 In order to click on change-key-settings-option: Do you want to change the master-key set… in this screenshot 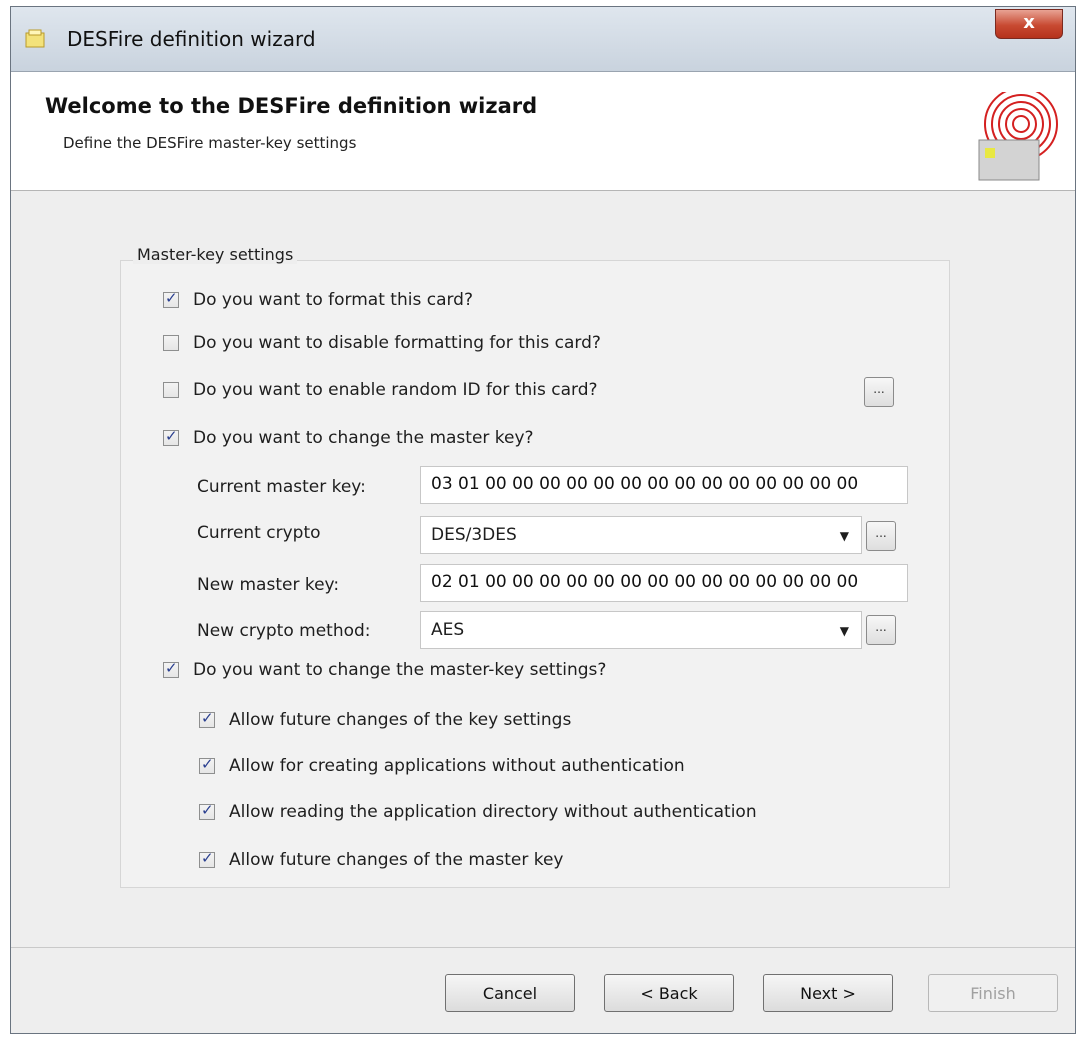, I will do `click(384, 670)`.